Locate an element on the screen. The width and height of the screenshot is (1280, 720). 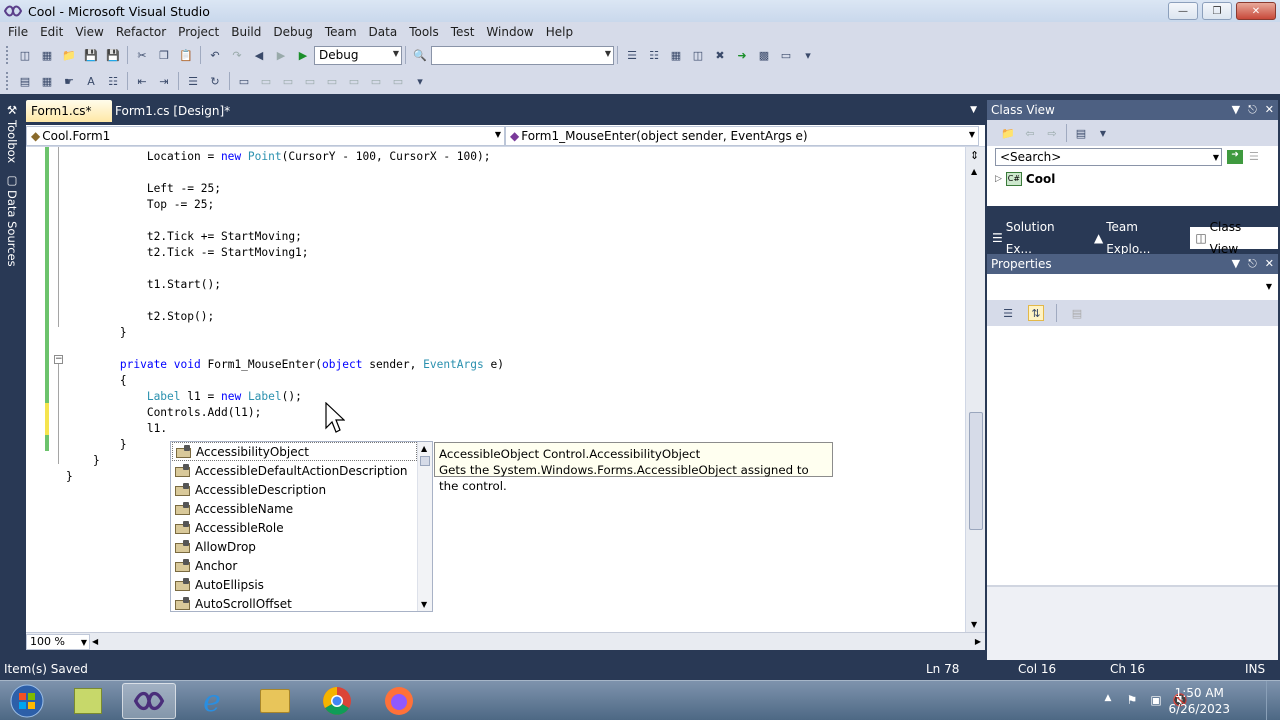
menu-tools: Tools is located at coordinates (424, 32).